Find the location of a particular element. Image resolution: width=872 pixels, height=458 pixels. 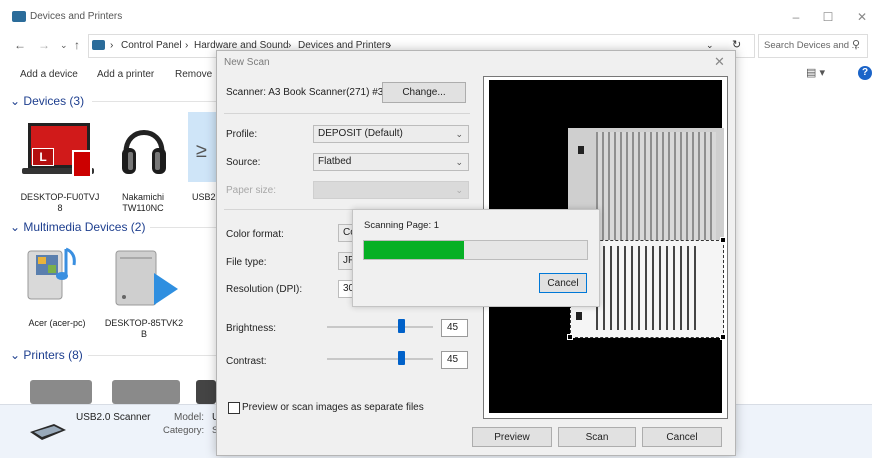

scan-button: Scan is located at coordinates (597, 437).